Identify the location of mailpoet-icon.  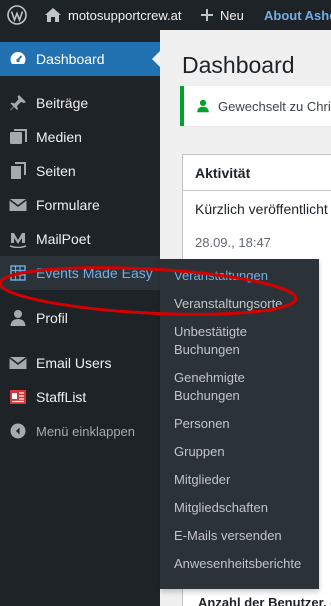
(18, 239).